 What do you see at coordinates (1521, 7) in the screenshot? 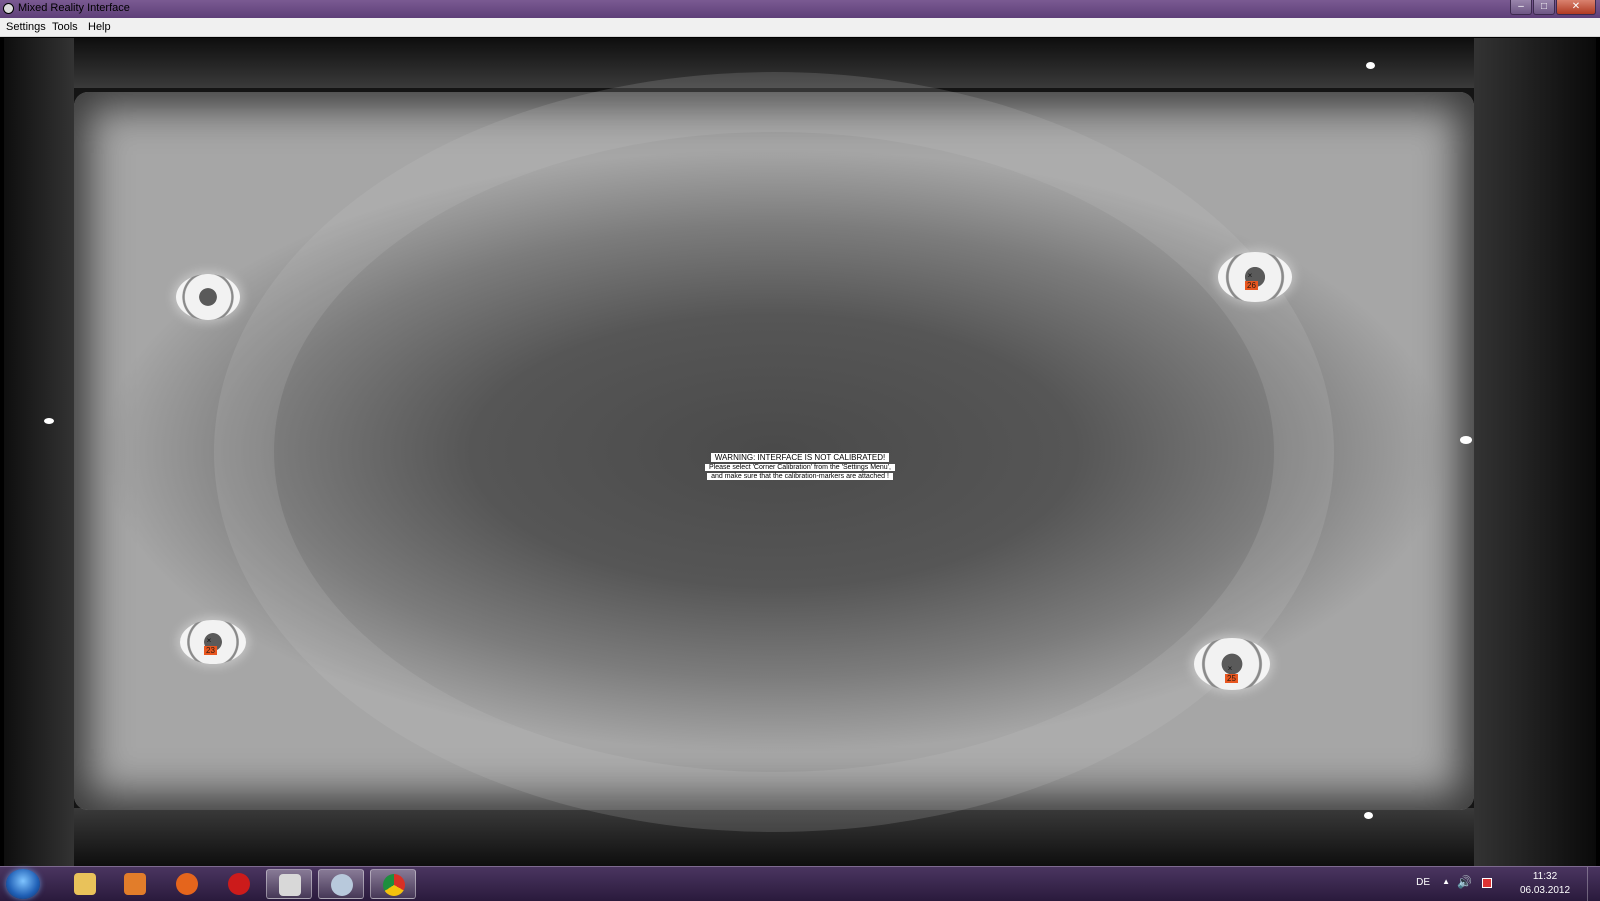
I see `minimize-button: –` at bounding box center [1521, 7].